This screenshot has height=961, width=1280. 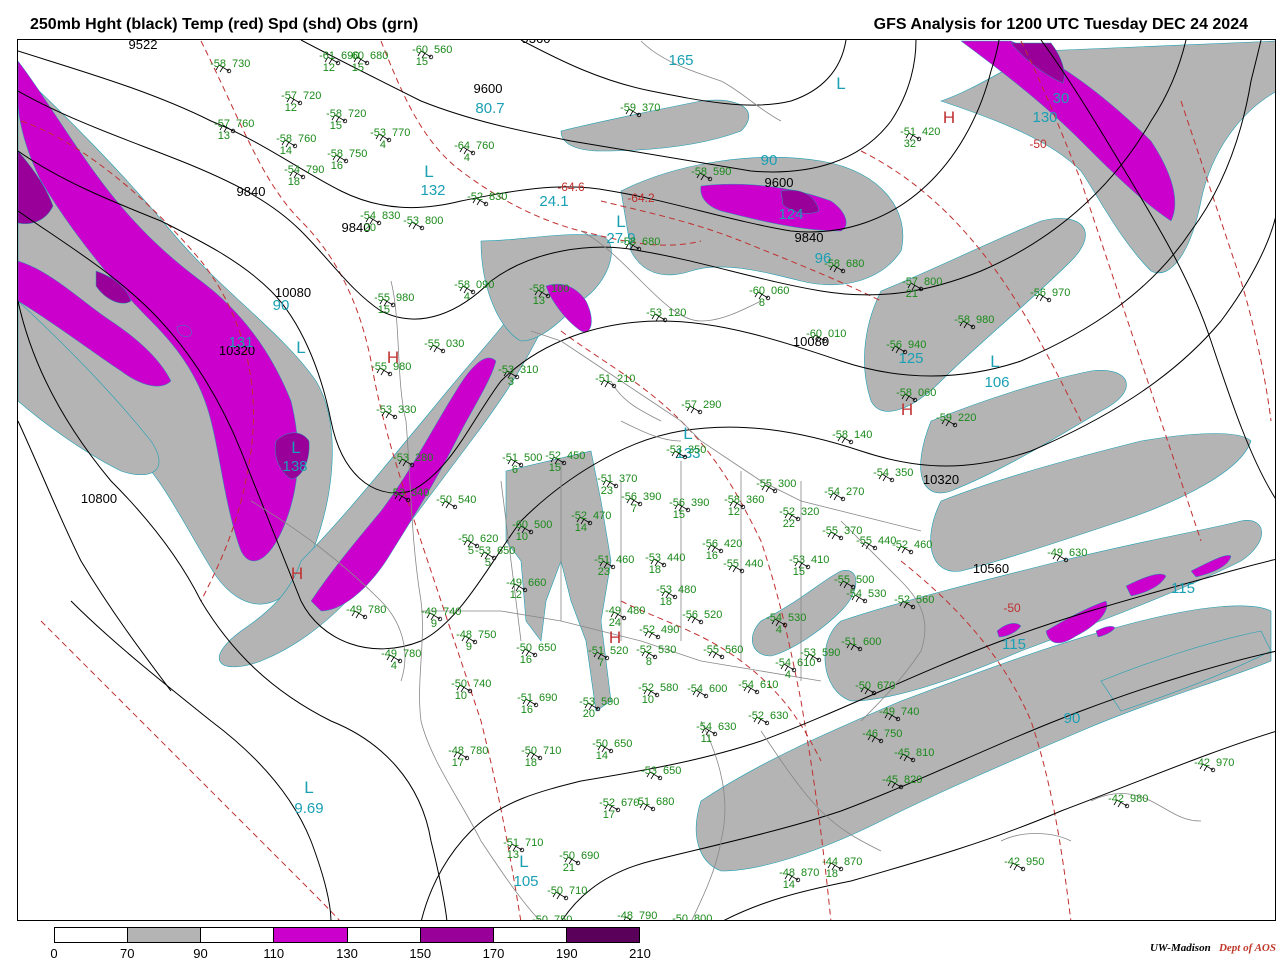 What do you see at coordinates (832, 874) in the screenshot?
I see `obs-dewpoint-depression: 18` at bounding box center [832, 874].